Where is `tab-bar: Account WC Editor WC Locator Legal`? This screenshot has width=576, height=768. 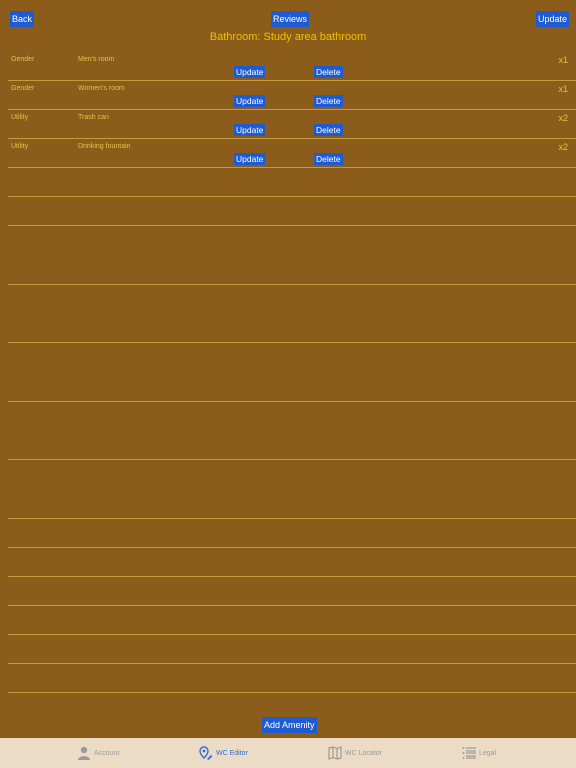
tab-bar: Account WC Editor WC Locator Legal is located at coordinates (288, 753).